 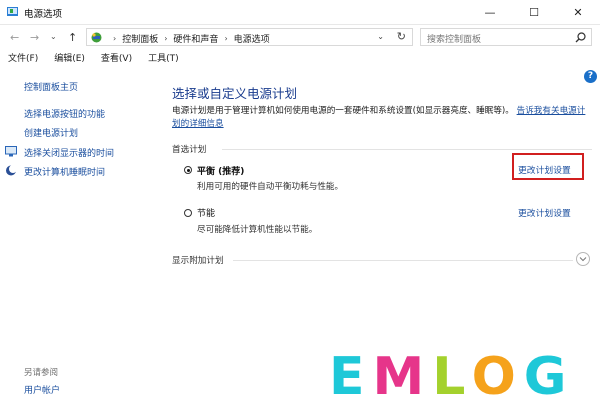 What do you see at coordinates (116, 59) in the screenshot?
I see `menu-view: 查看(V)` at bounding box center [116, 59].